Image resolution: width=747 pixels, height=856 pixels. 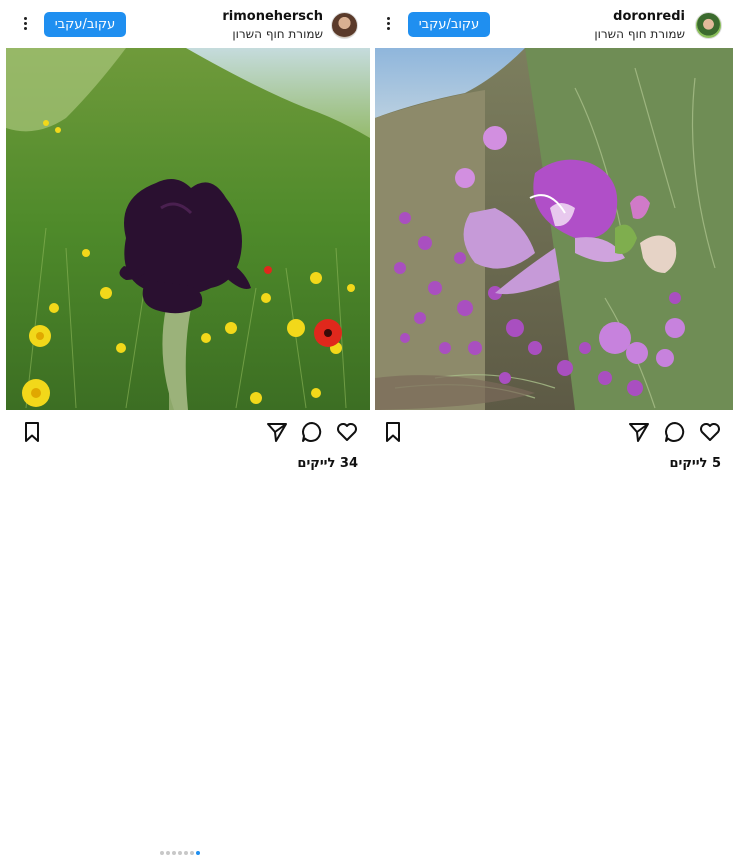 I want to click on likes-count: 5 לייקים, so click(x=695, y=463).